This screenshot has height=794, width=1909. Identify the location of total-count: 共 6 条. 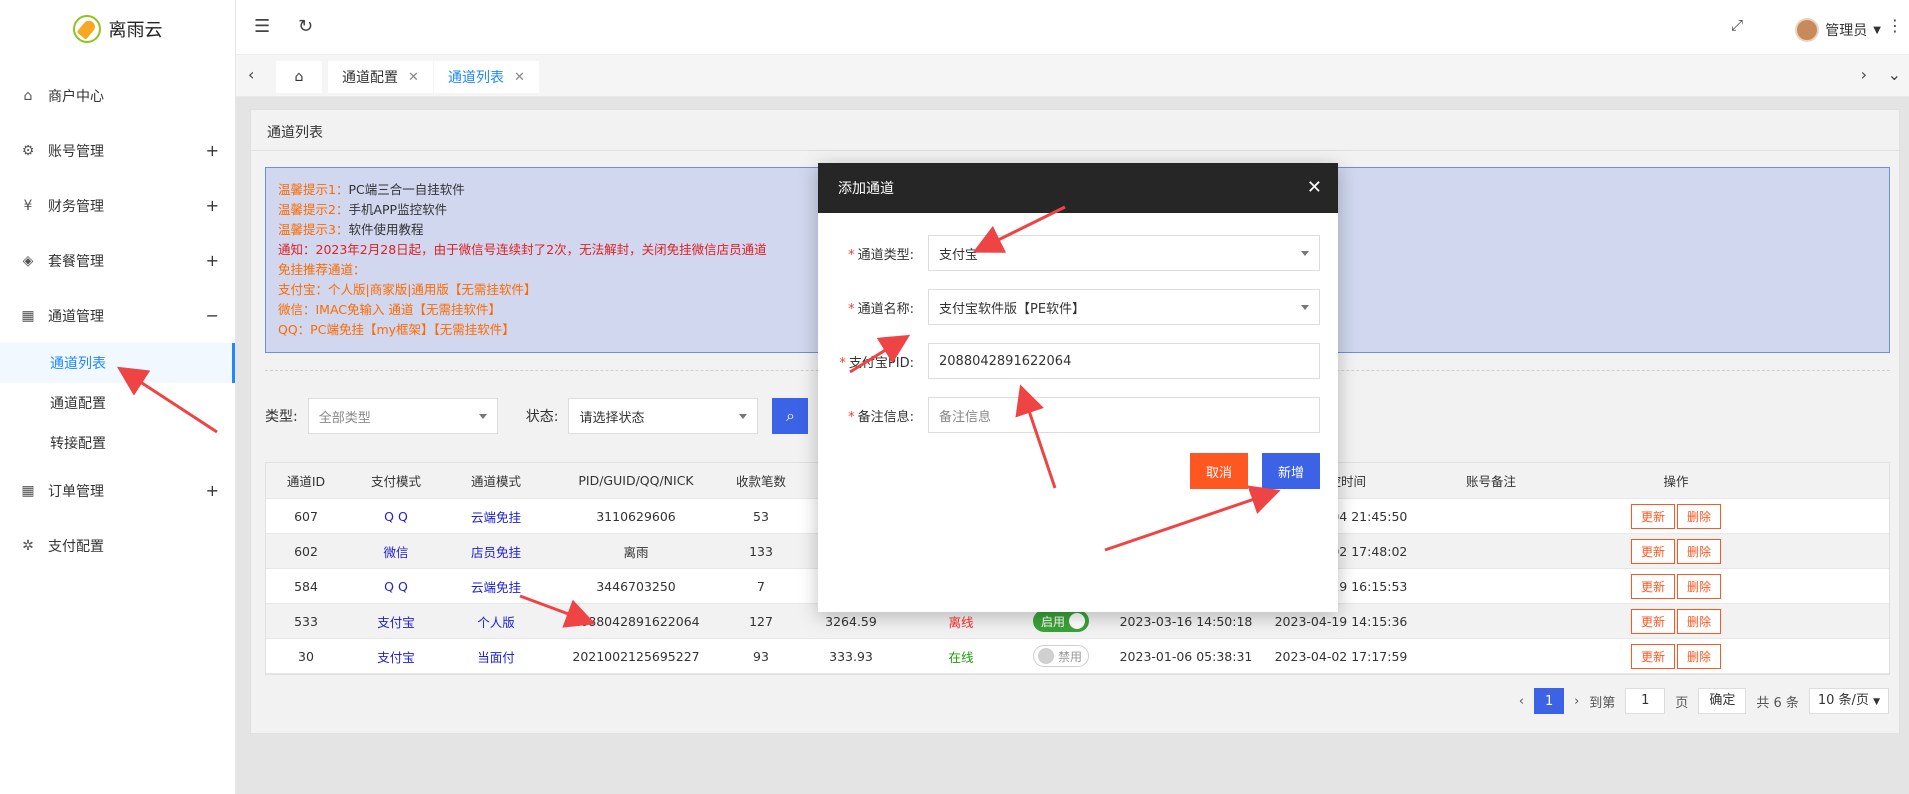
(1777, 703).